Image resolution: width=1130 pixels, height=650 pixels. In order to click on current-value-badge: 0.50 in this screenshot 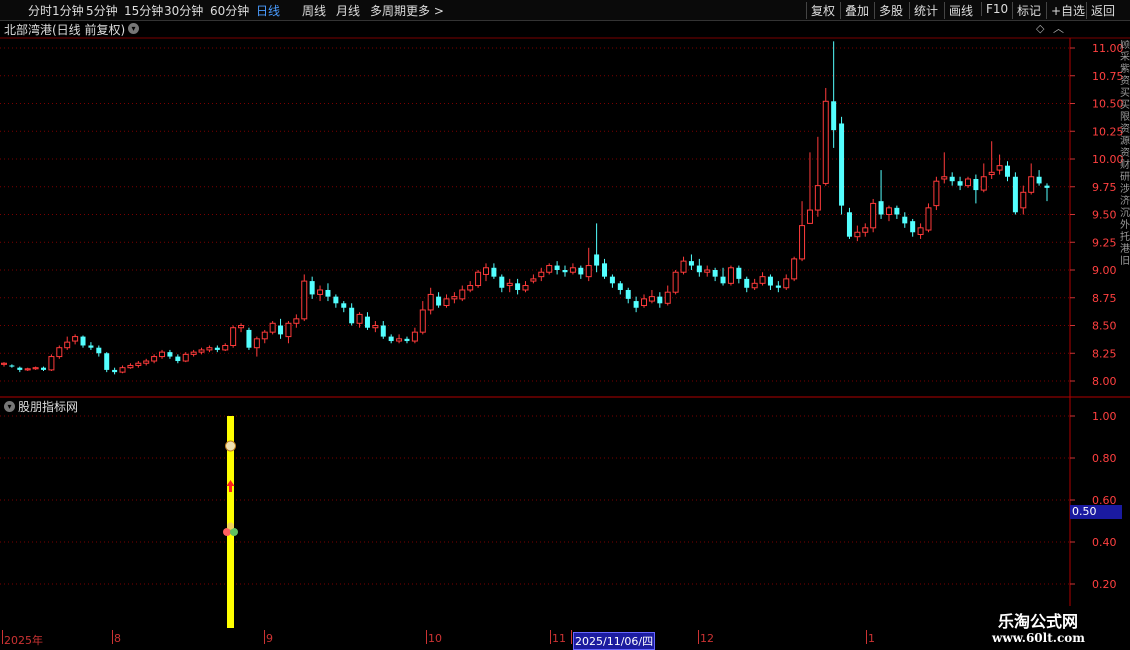, I will do `click(1096, 512)`.